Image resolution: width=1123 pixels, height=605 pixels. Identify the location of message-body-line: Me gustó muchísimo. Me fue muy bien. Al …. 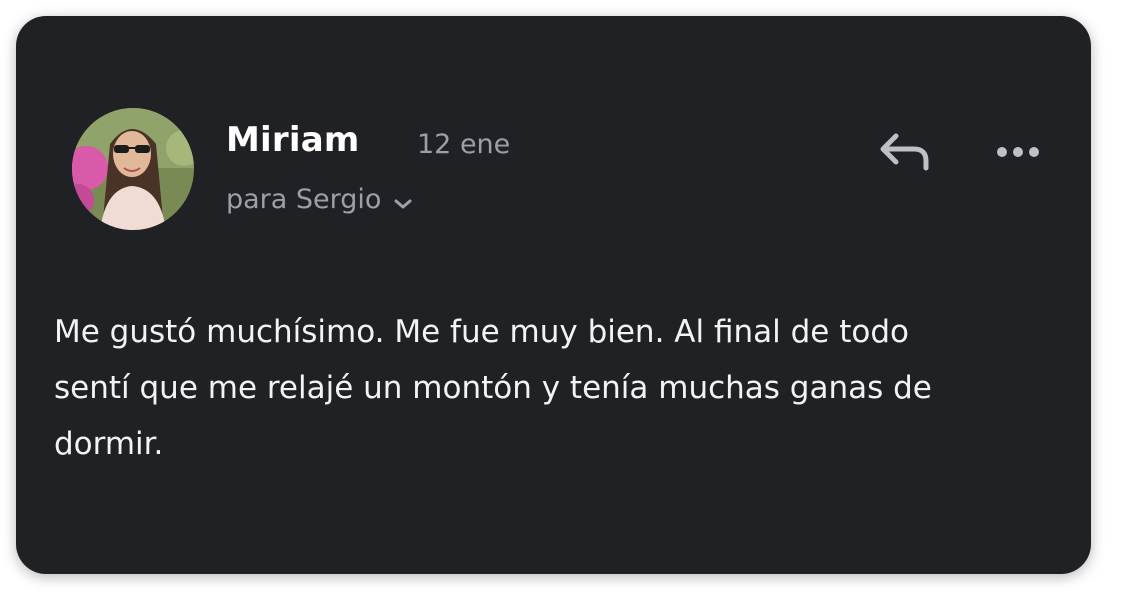
(481, 332).